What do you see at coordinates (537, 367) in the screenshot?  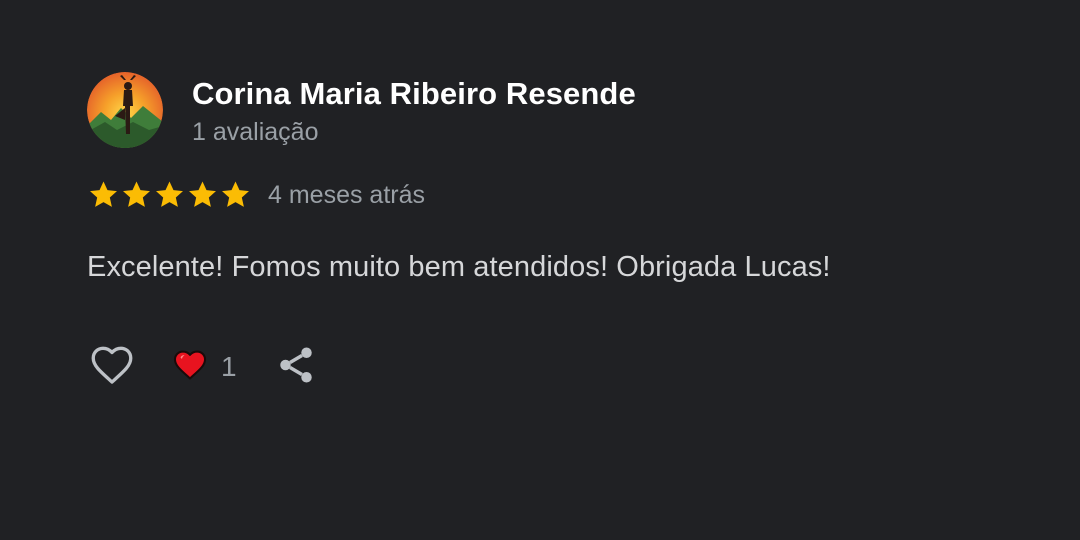 I see `review-actions: 1` at bounding box center [537, 367].